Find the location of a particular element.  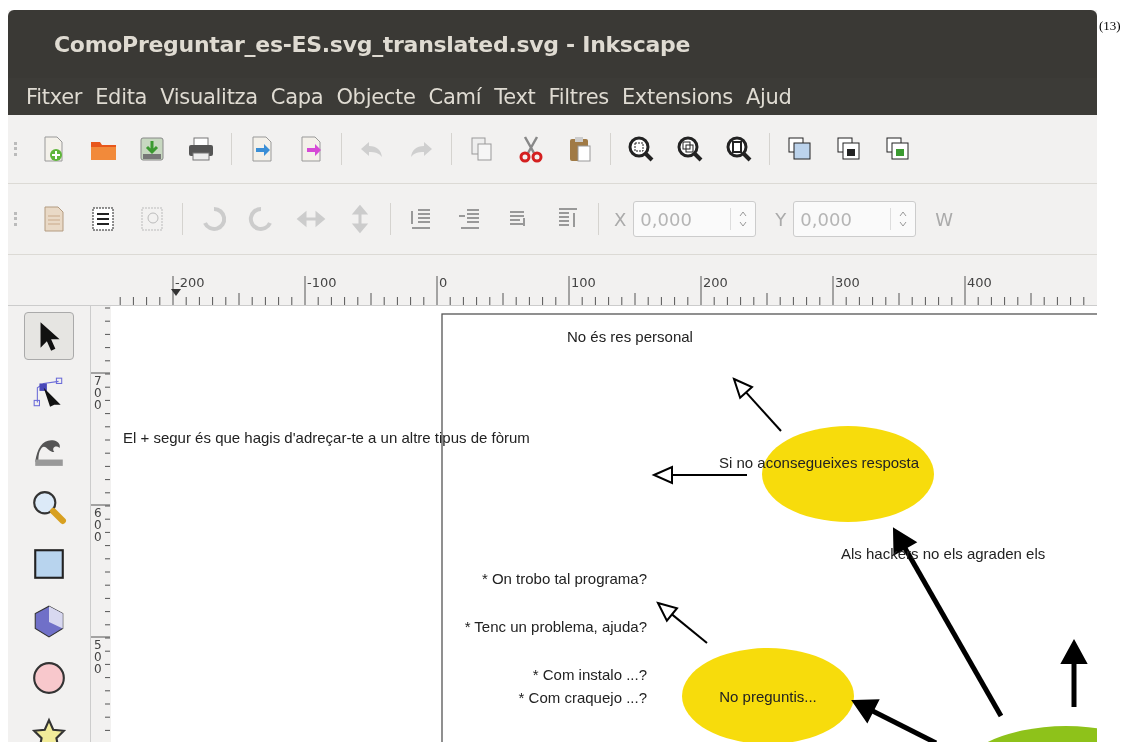

window-title: ComoPreguntar_es-ES.svg_translated.svg - Inkscape is located at coordinates (372, 44).